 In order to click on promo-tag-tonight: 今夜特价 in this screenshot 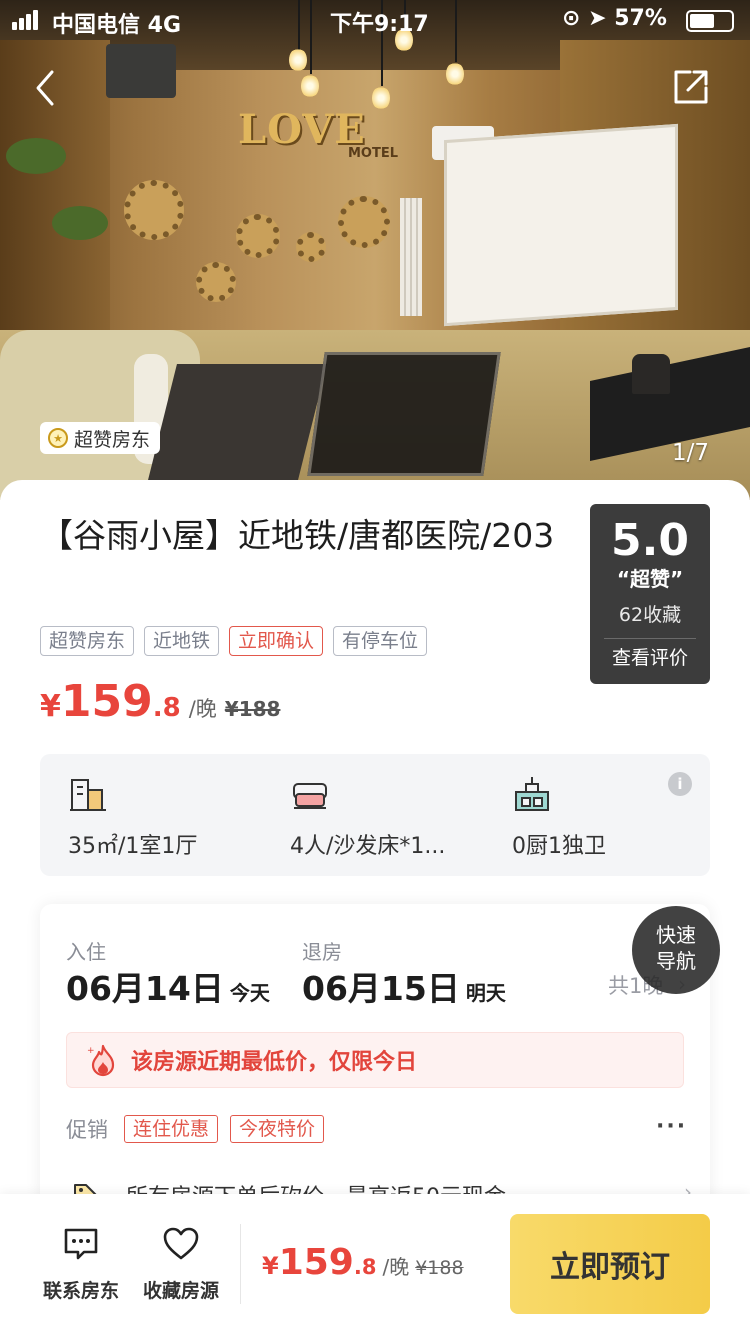, I will do `click(277, 1129)`.